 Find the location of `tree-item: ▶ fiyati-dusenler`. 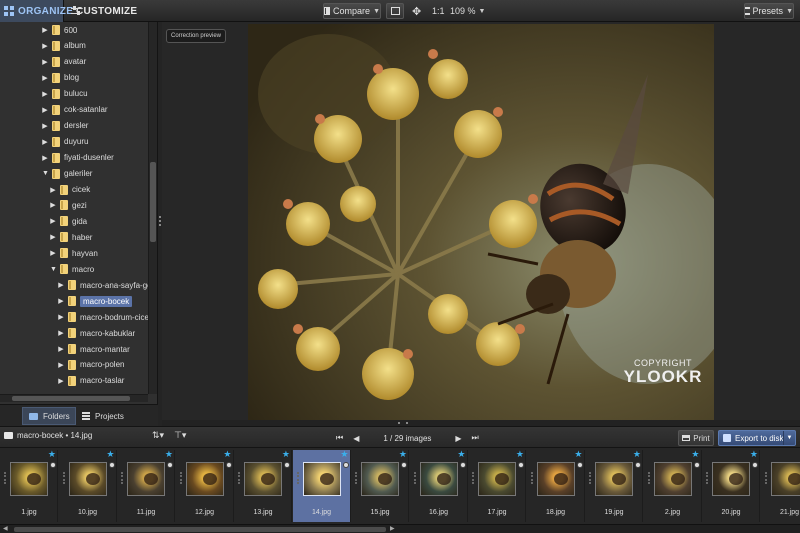

tree-item: ▶ fiyati-dusenler is located at coordinates (78, 158).